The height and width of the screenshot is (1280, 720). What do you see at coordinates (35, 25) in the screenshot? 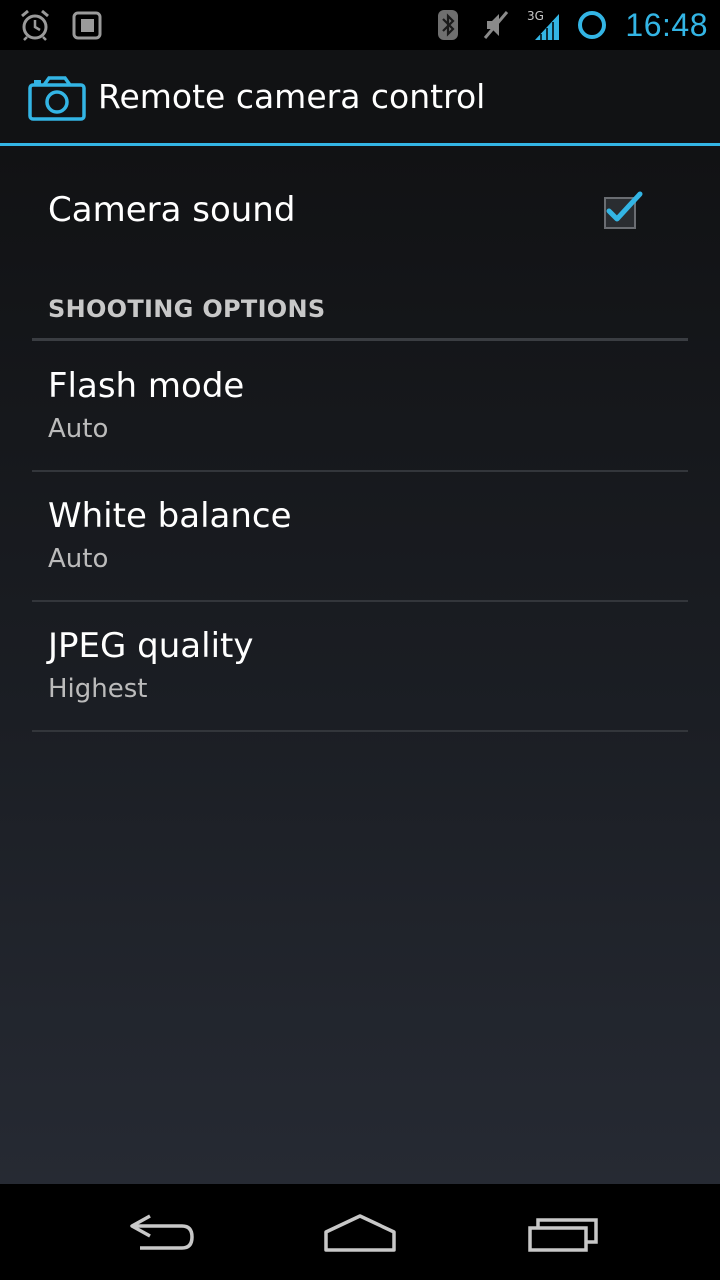
I see `alarm-icon` at bounding box center [35, 25].